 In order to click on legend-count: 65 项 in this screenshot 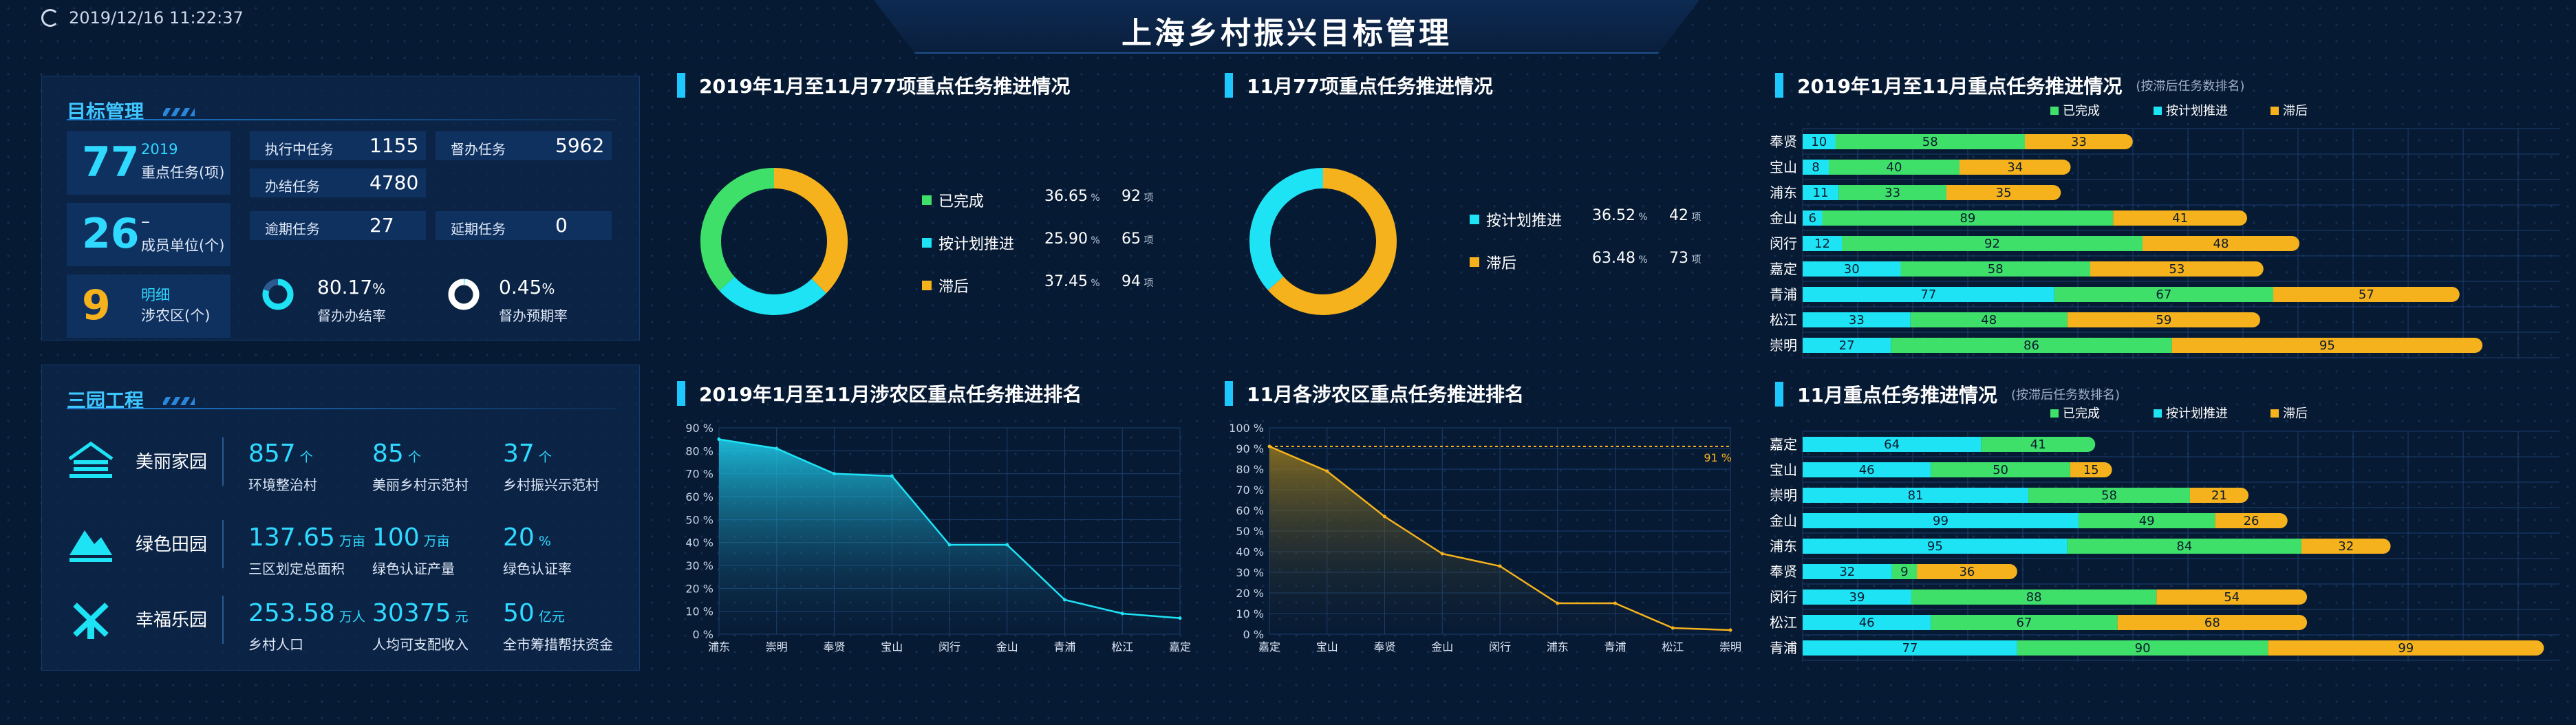, I will do `click(1137, 239)`.